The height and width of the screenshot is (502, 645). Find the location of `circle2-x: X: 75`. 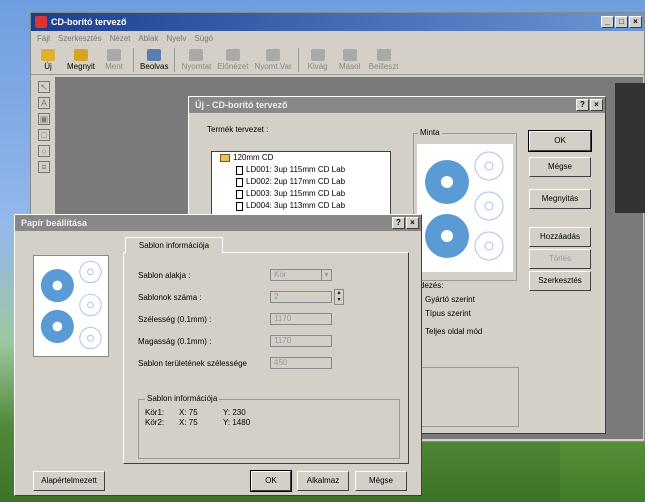

circle2-x: X: 75 is located at coordinates (188, 422).